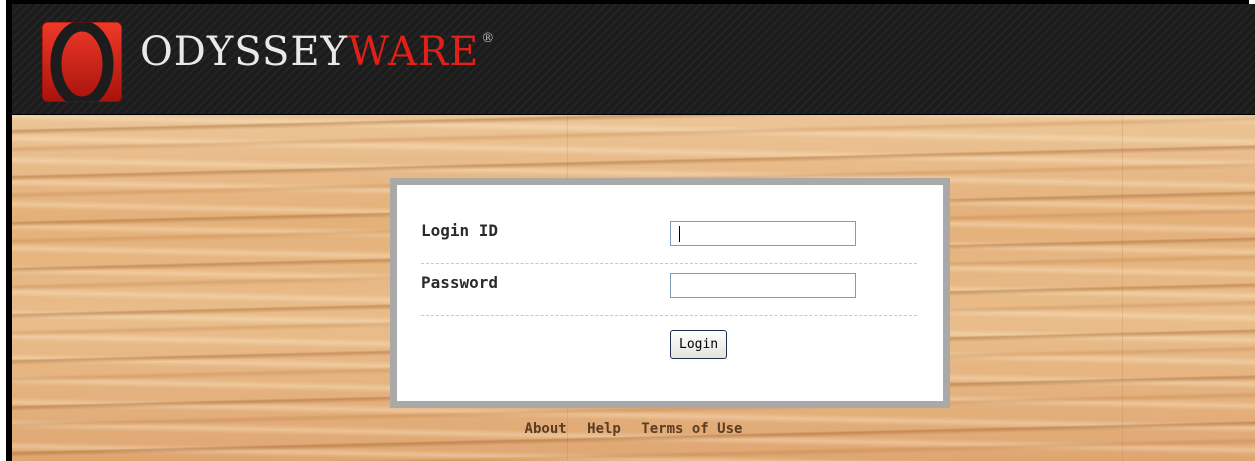 This screenshot has height=461, width=1255. I want to click on odysseyware-logo-icon, so click(82, 62).